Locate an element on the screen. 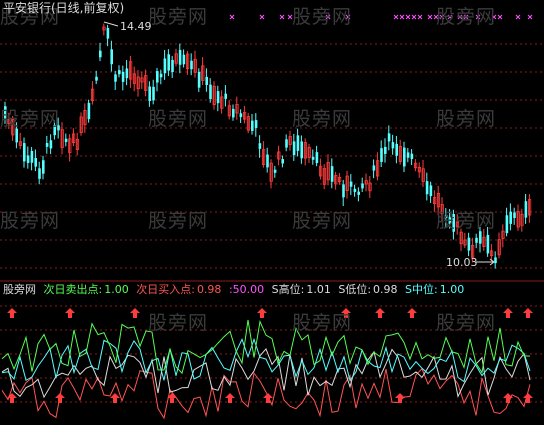  sell-point-value: 1.00 is located at coordinates (116, 289).